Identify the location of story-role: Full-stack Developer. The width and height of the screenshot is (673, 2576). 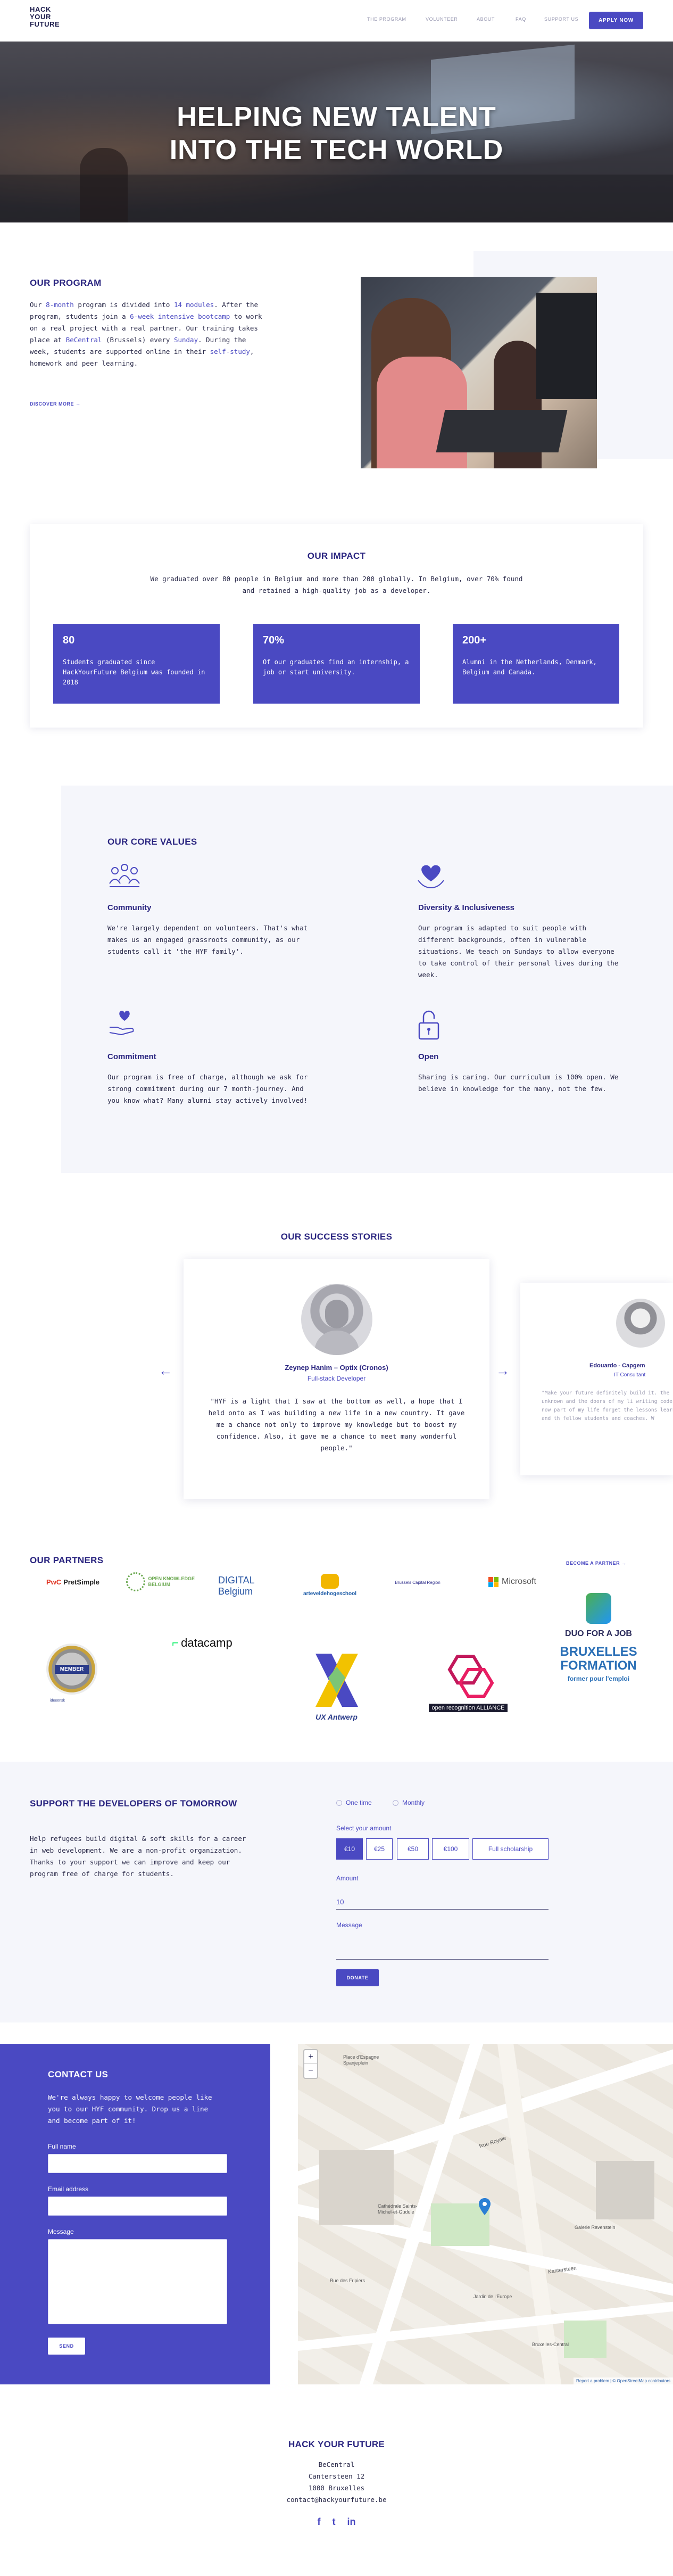
(336, 1378).